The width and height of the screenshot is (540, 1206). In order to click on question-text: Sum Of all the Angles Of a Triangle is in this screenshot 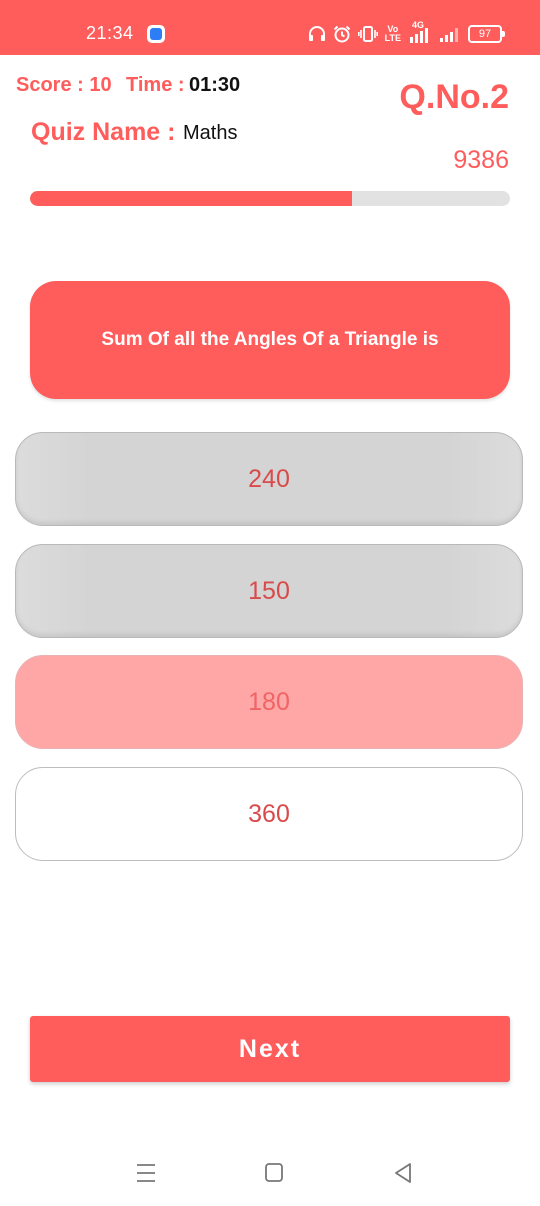, I will do `click(270, 339)`.